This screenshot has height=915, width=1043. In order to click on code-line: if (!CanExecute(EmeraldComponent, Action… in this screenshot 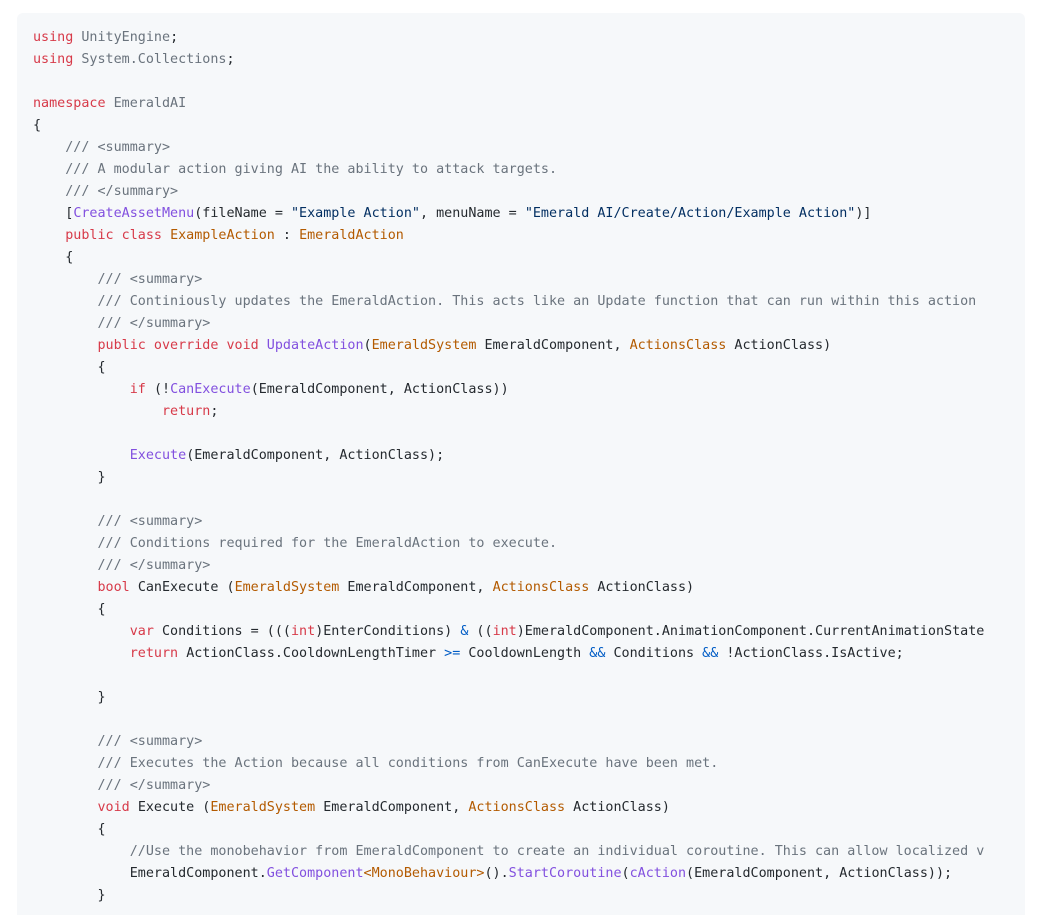, I will do `click(529, 390)`.